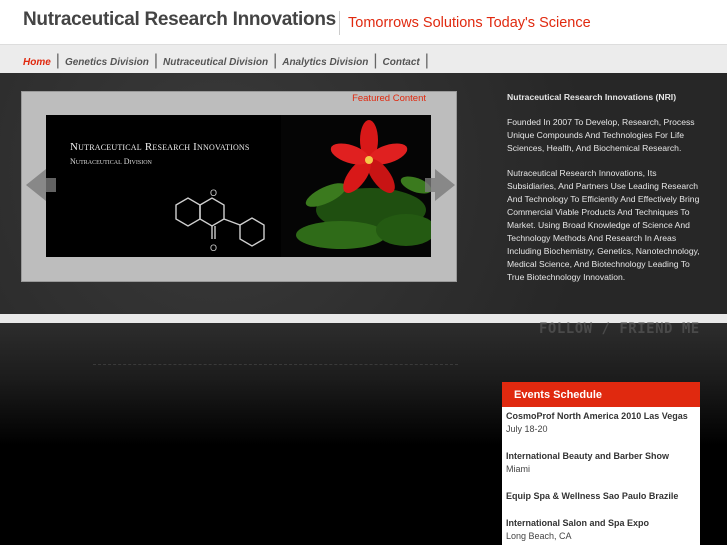 The height and width of the screenshot is (545, 727). I want to click on slide-title: Nutraceutical Research Innovations, so click(160, 147).